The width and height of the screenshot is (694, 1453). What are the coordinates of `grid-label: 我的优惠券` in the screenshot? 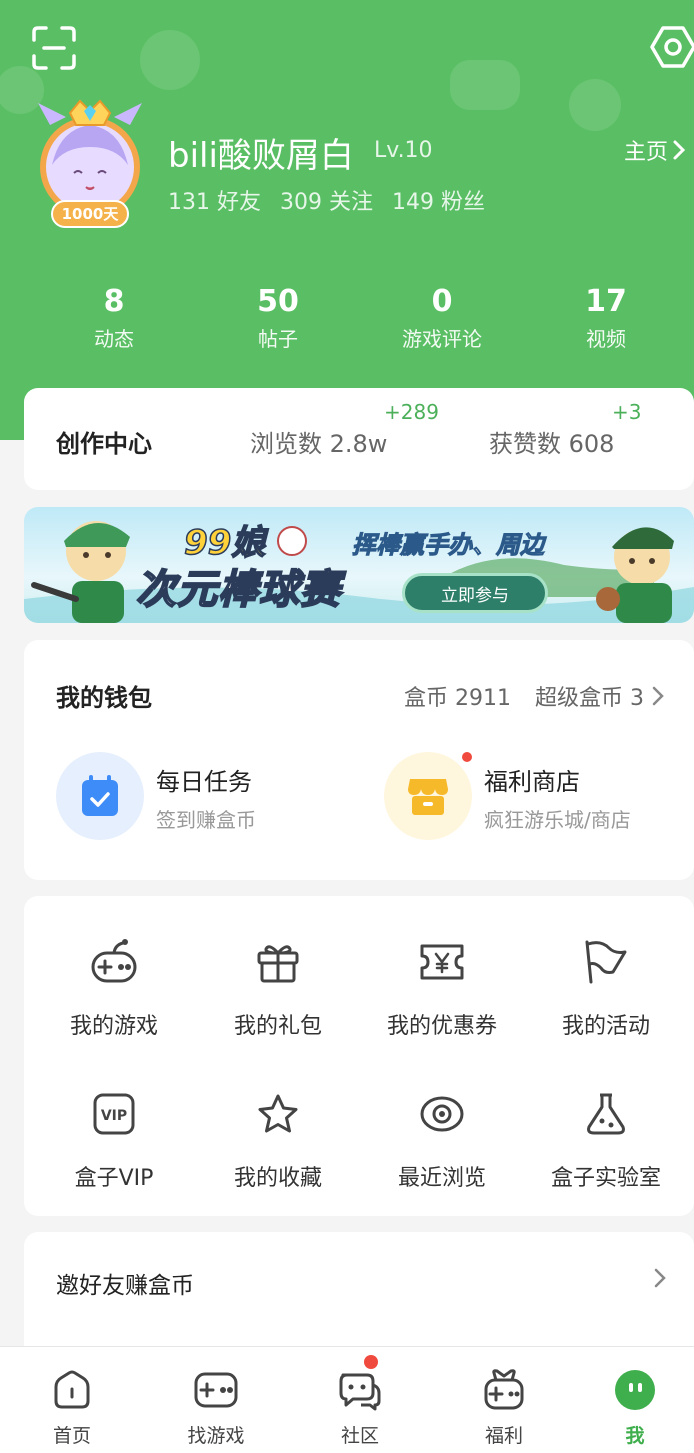 It's located at (441, 1026).